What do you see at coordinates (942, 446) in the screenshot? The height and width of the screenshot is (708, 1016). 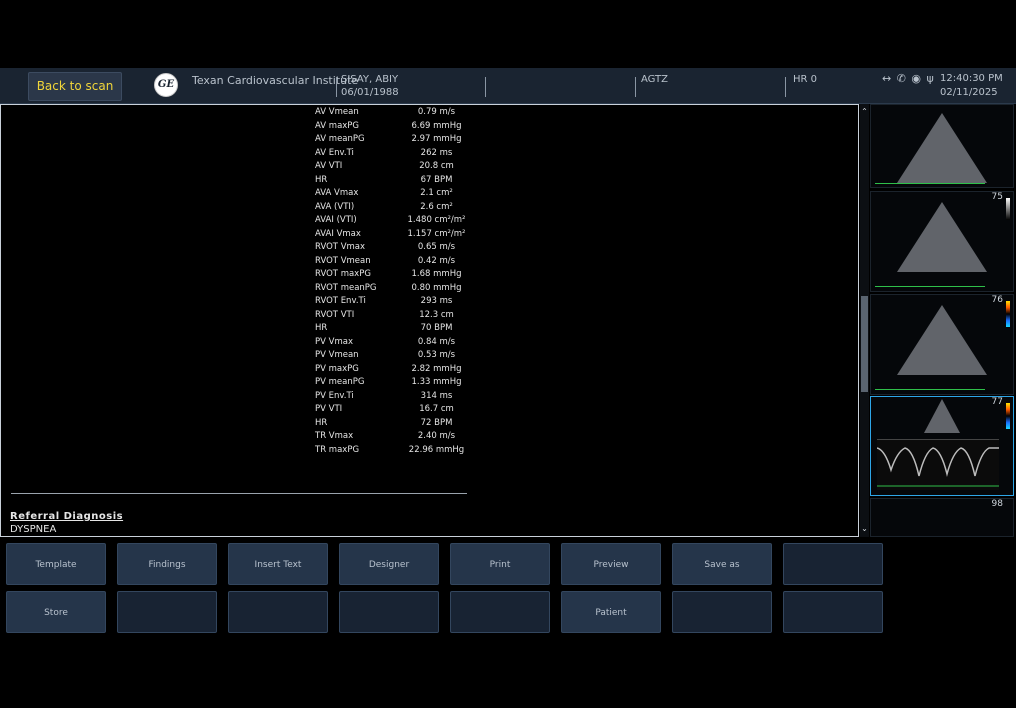 I see `thumbnail-image-selected: 77` at bounding box center [942, 446].